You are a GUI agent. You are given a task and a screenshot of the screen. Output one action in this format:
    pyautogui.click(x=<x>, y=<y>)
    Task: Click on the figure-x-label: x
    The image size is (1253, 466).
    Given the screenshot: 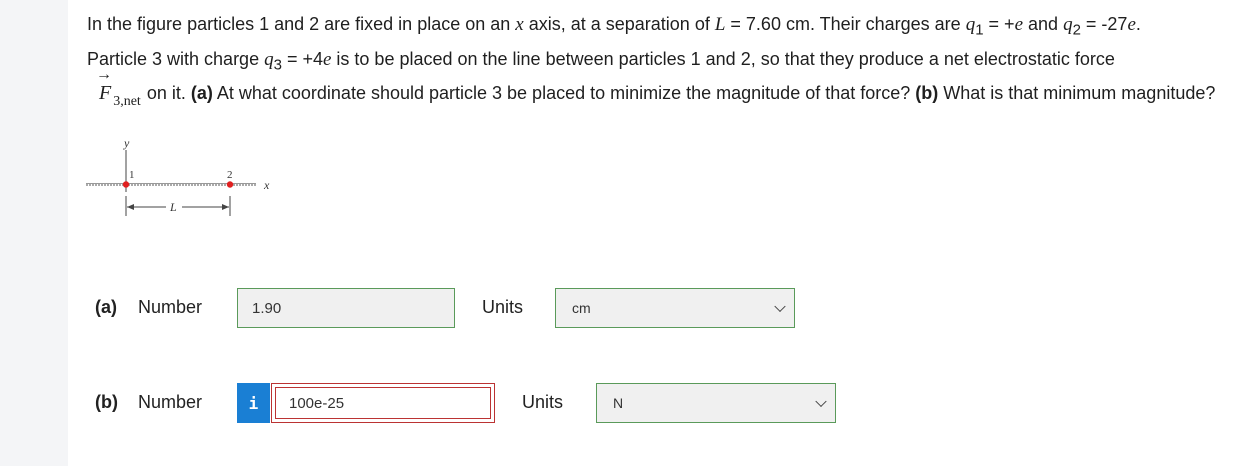 What is the action you would take?
    pyautogui.click(x=266, y=185)
    